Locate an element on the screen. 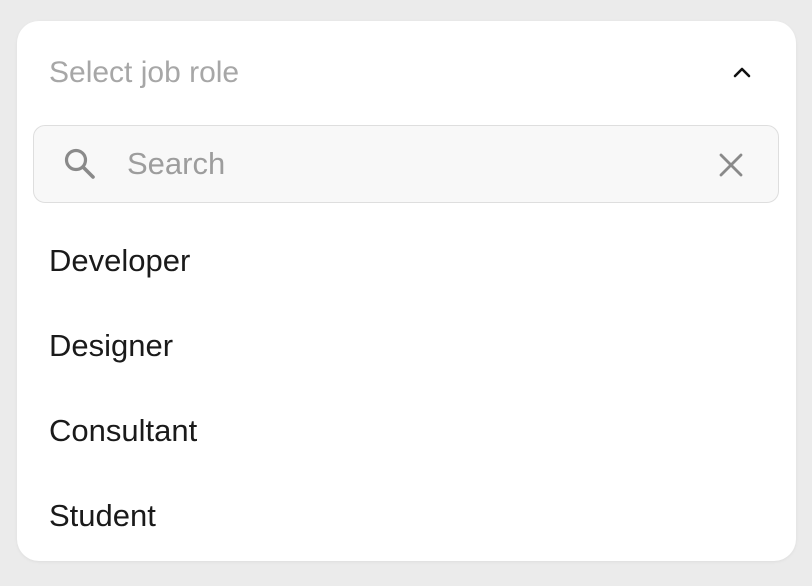  chevron-up-icon is located at coordinates (742, 72).